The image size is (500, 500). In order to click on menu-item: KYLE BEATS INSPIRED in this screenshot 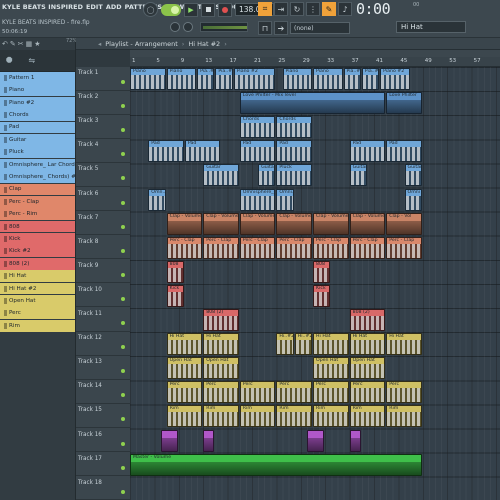, I will do `click(42, 7)`.